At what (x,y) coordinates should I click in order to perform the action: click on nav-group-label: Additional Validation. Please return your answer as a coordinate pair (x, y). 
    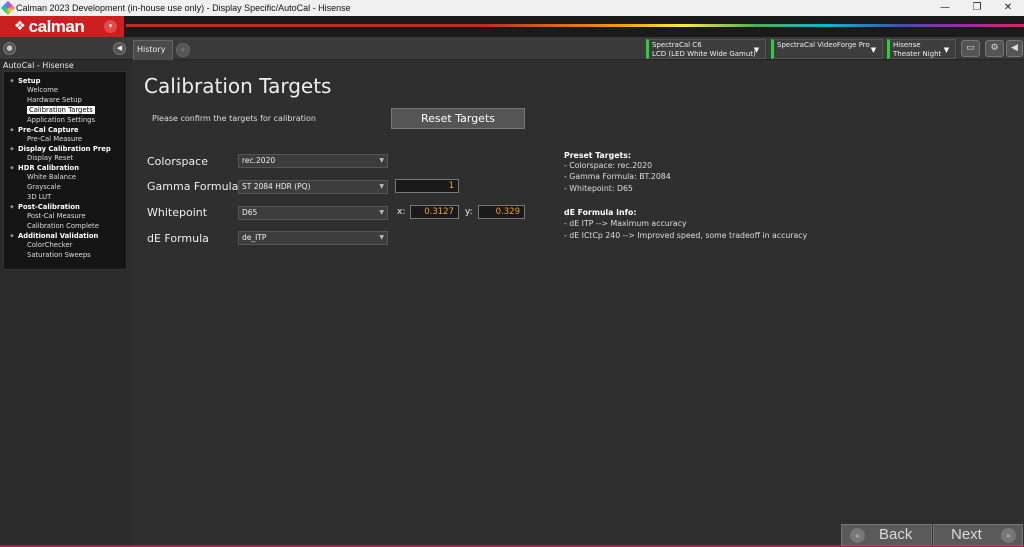
    Looking at the image, I should click on (58, 235).